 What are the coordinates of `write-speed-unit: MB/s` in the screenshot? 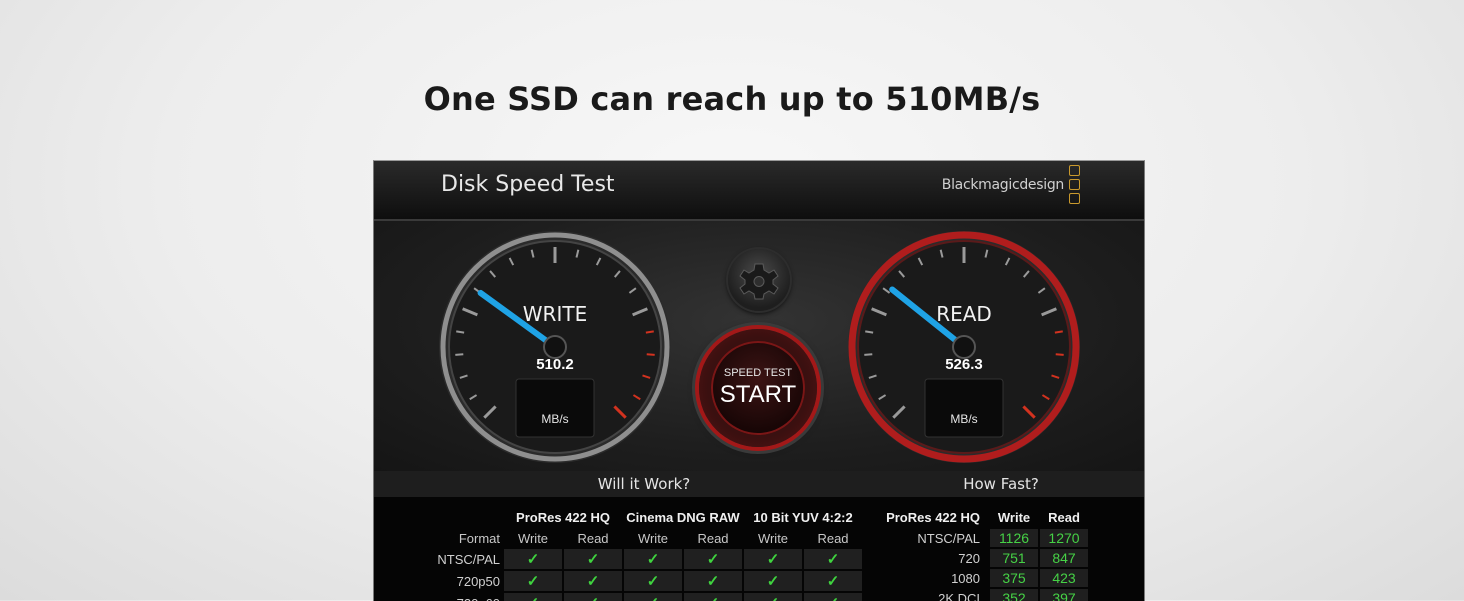 It's located at (555, 419).